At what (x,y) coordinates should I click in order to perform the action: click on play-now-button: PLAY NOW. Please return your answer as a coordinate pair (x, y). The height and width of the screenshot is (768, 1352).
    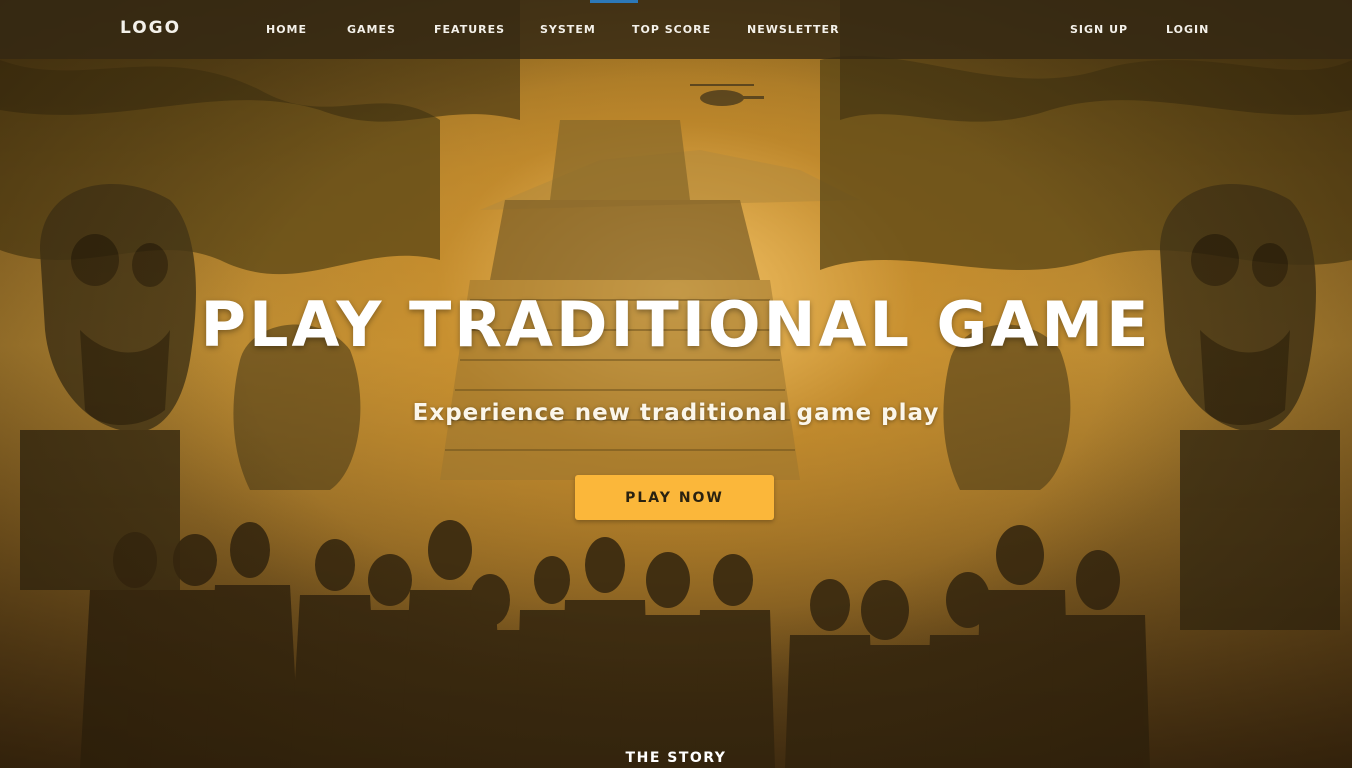
    Looking at the image, I should click on (674, 497).